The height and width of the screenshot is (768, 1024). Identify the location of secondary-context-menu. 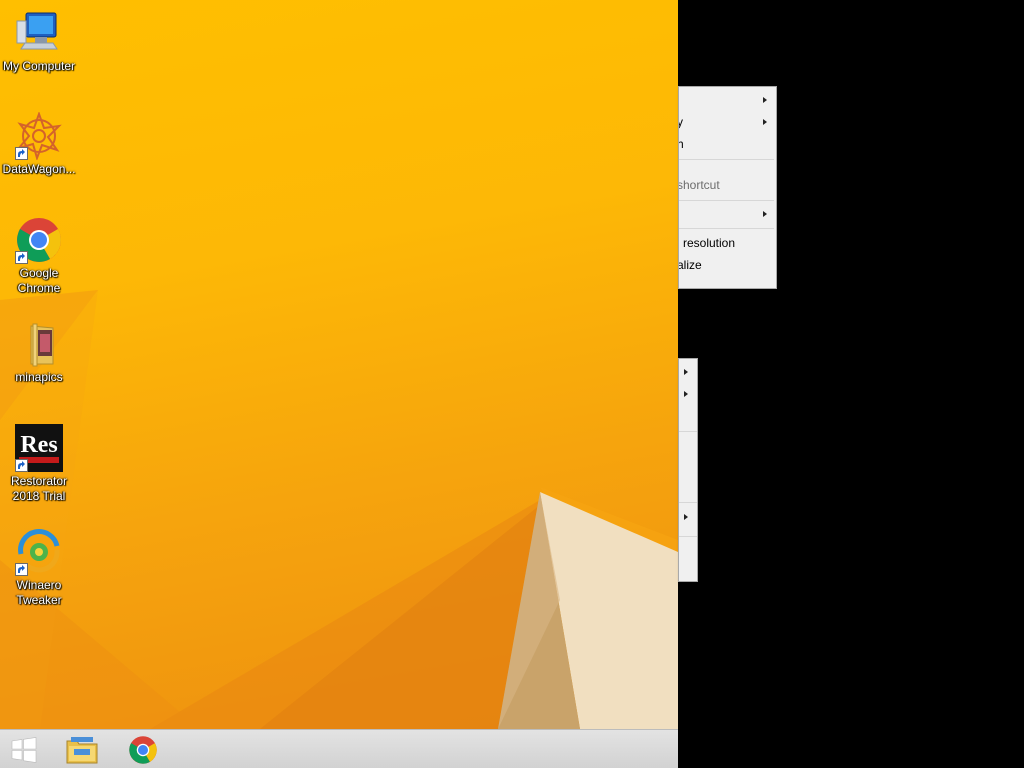
(688, 470).